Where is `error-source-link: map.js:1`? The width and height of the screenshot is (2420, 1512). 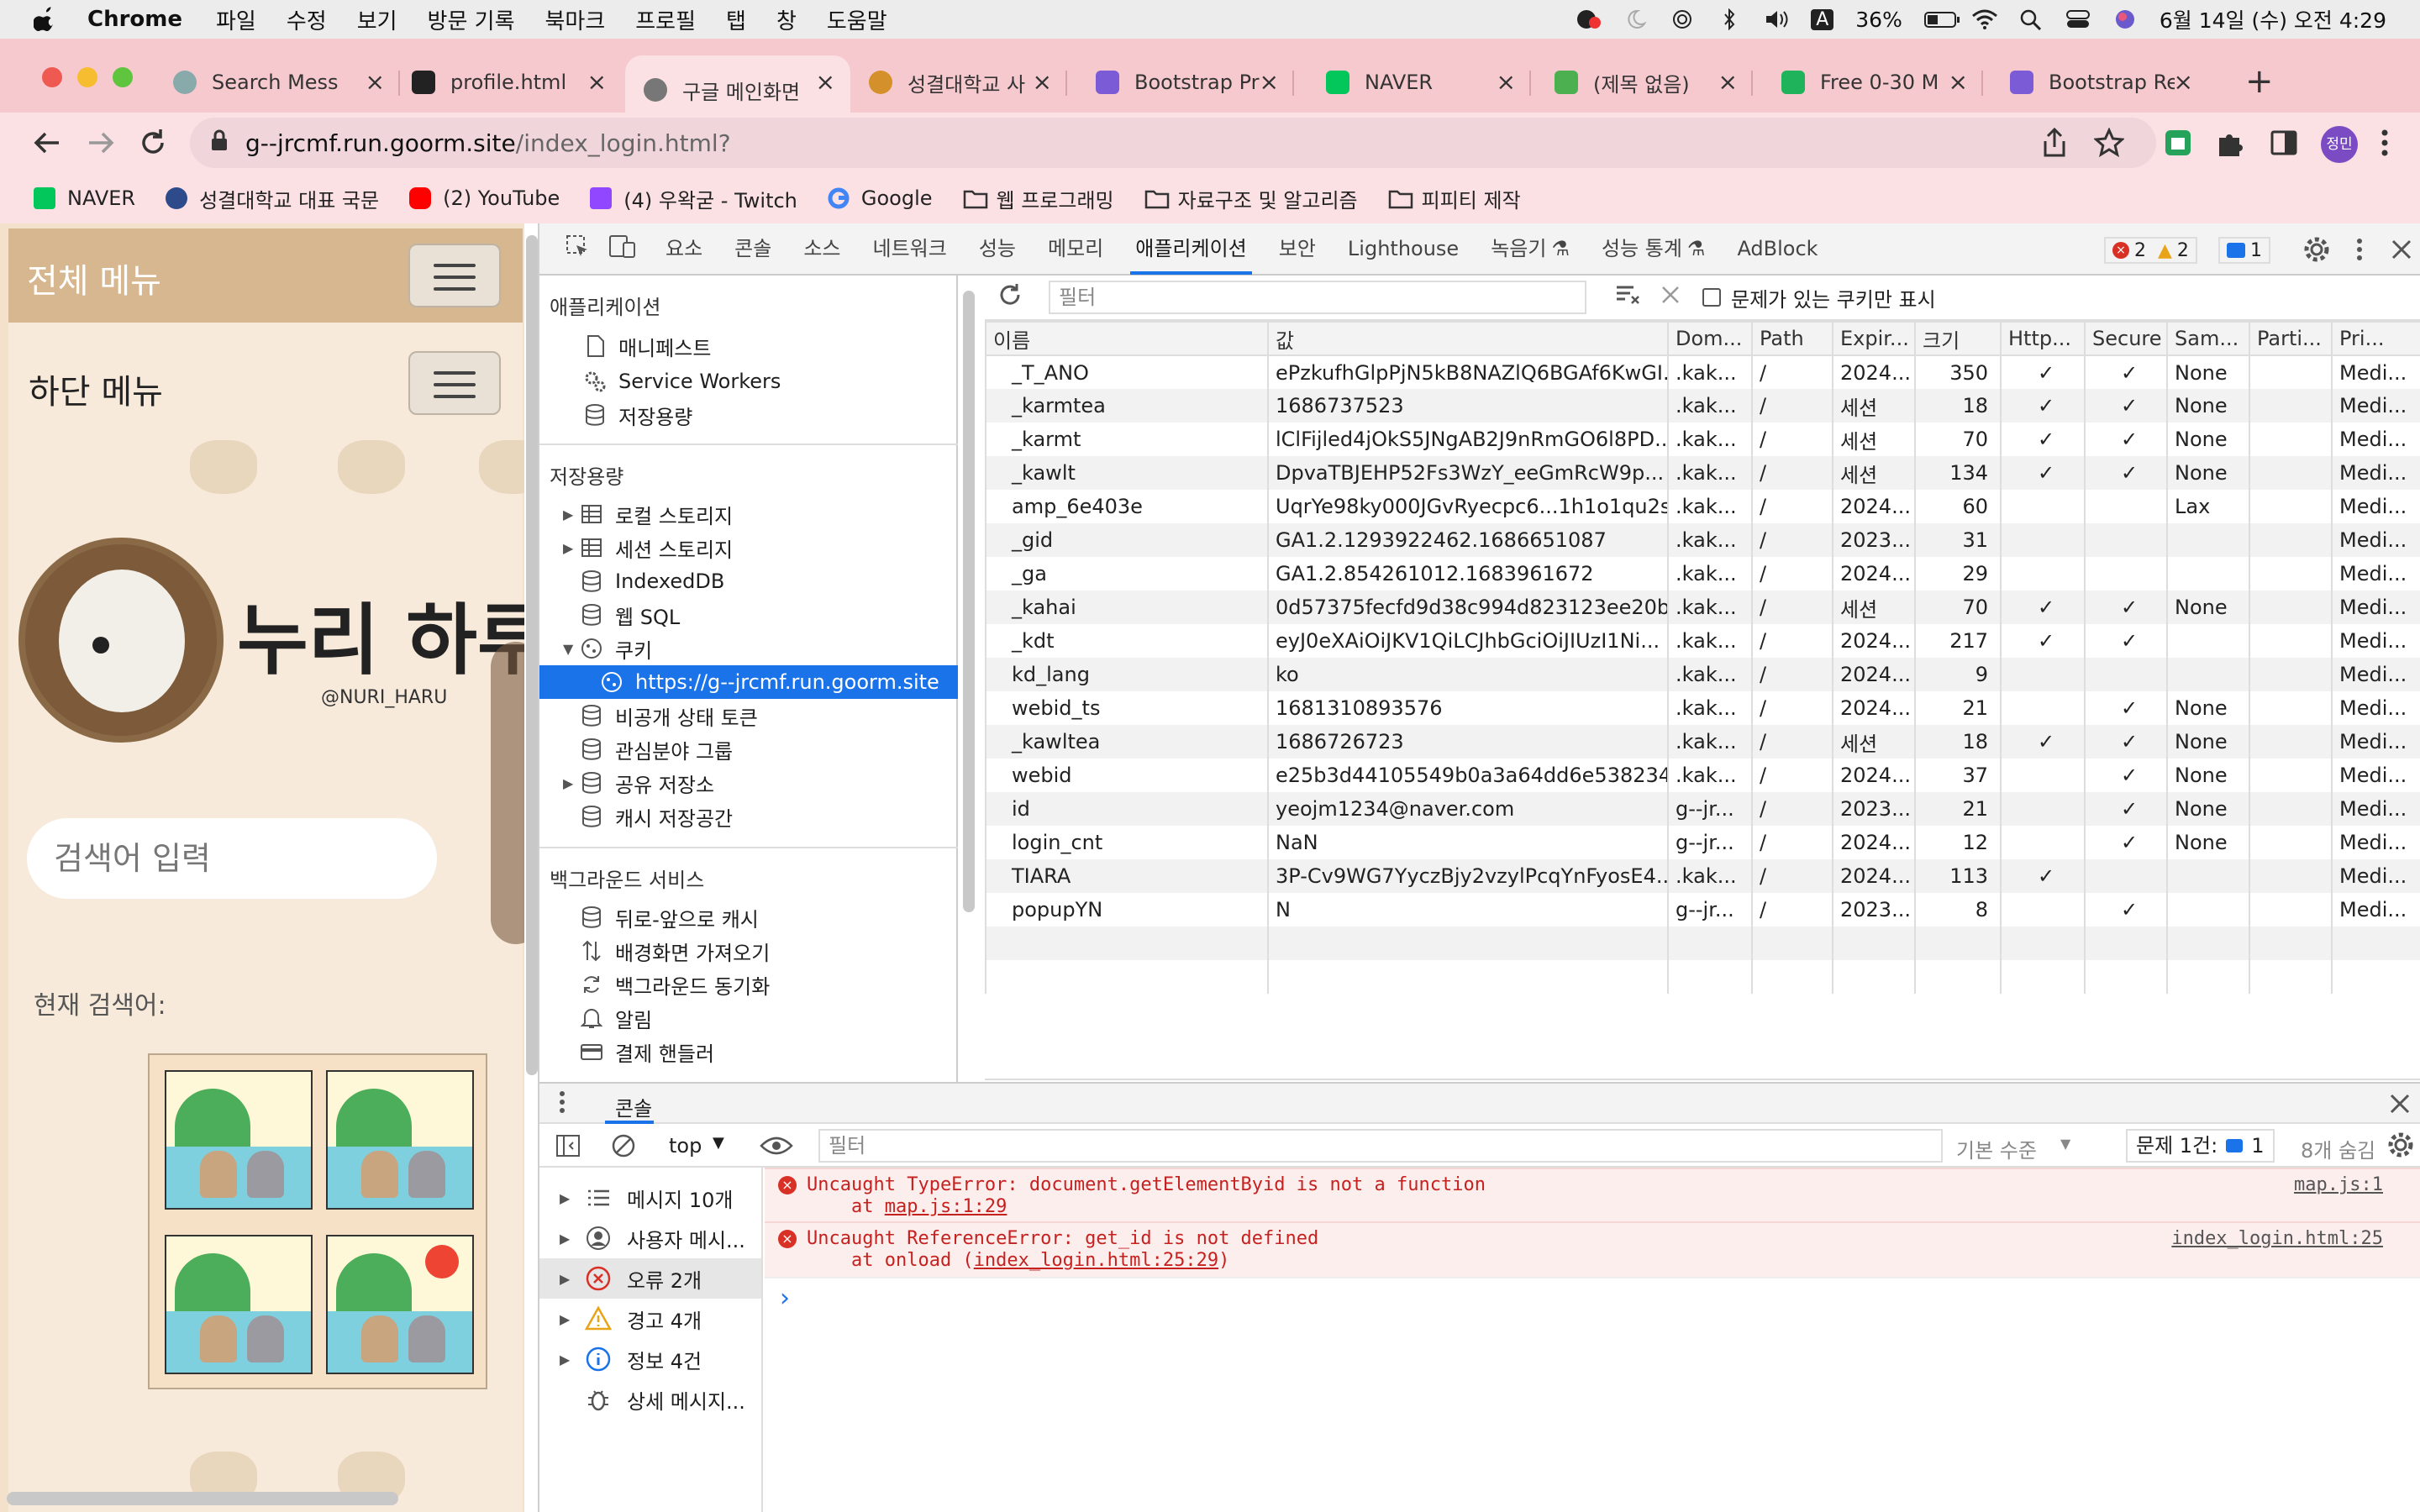 error-source-link: map.js:1 is located at coordinates (2338, 1184).